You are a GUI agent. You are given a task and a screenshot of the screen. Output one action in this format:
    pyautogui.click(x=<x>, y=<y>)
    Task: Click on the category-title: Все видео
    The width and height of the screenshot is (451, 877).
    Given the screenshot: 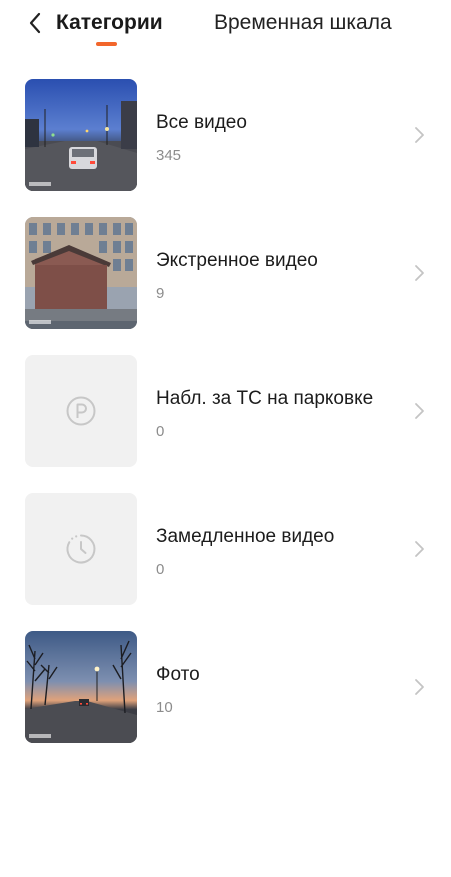 What is the action you would take?
    pyautogui.click(x=201, y=122)
    